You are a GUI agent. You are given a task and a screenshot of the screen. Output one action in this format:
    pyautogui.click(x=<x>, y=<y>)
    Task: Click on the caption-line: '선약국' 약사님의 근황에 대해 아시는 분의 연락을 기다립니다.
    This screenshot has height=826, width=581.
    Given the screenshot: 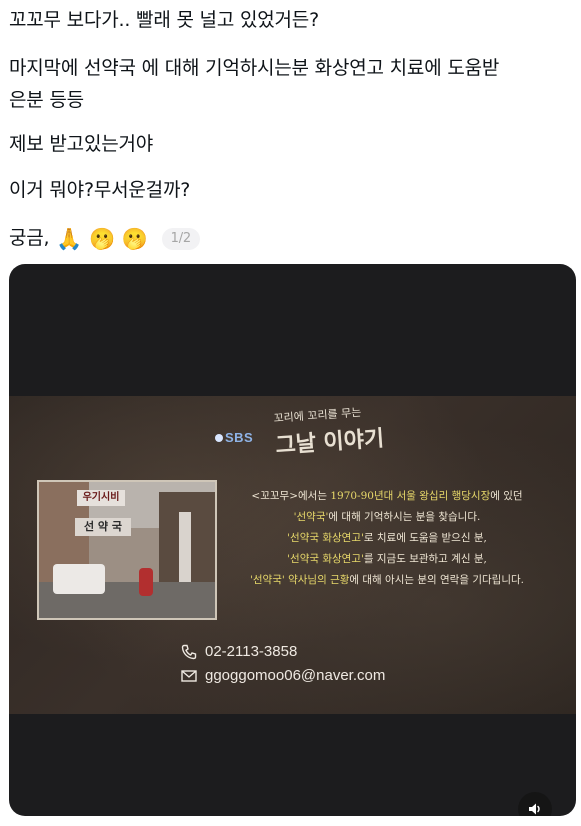 What is the action you would take?
    pyautogui.click(x=387, y=580)
    